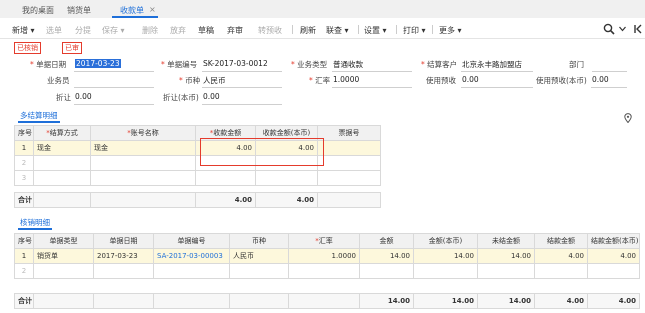 Image resolution: width=645 pixels, height=313 pixels. I want to click on settle-section-title: 多结算明细, so click(39, 115).